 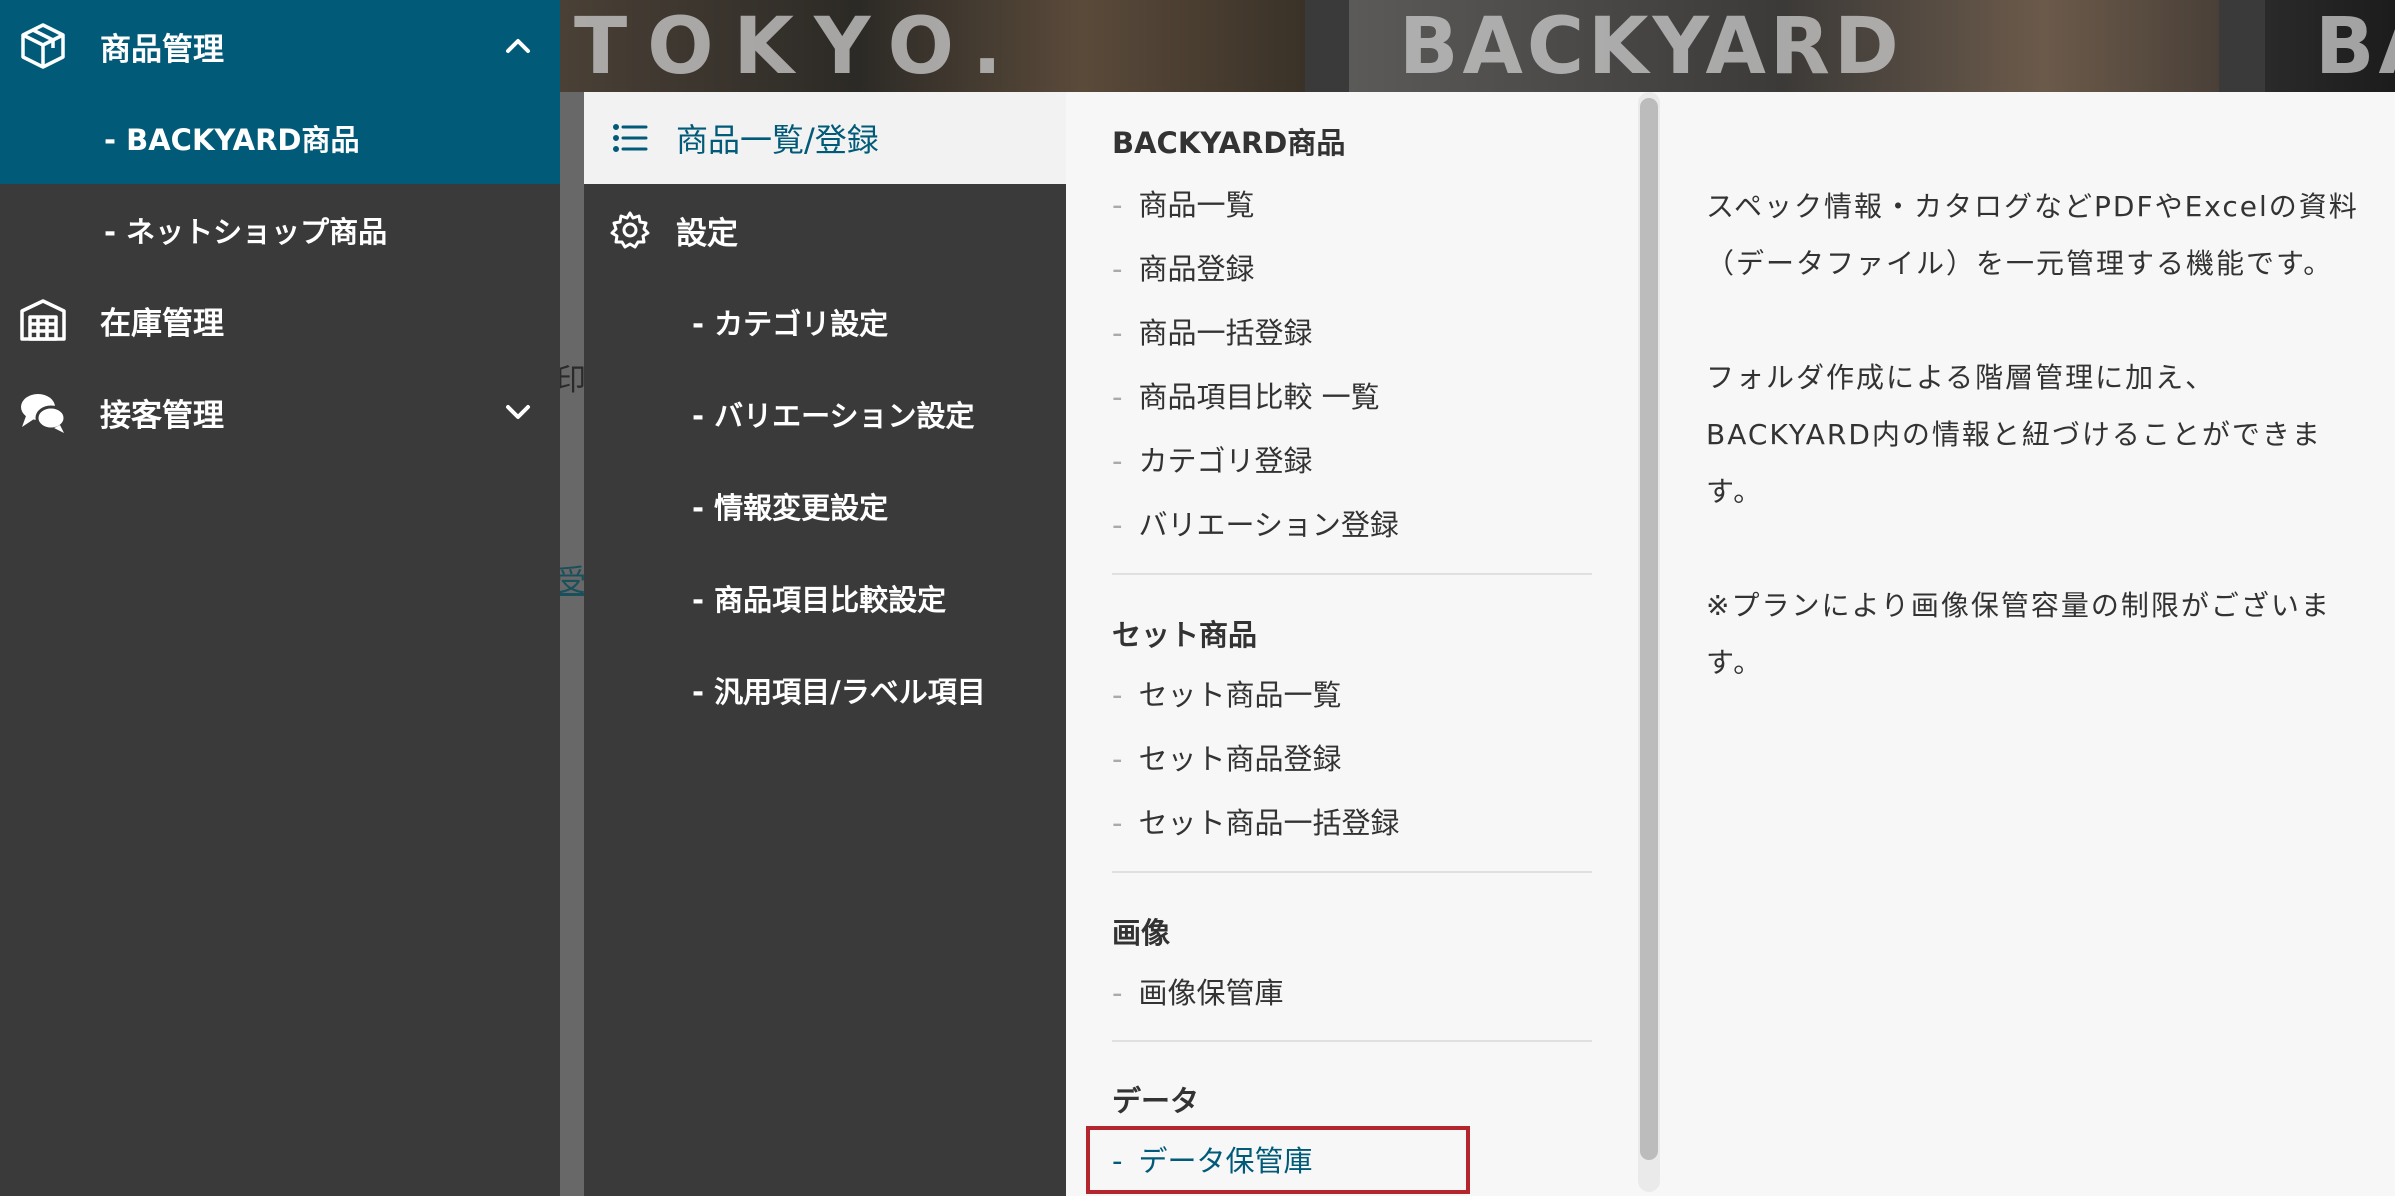 What do you see at coordinates (1183, 267) in the screenshot?
I see `link-product-register: - 商品登録` at bounding box center [1183, 267].